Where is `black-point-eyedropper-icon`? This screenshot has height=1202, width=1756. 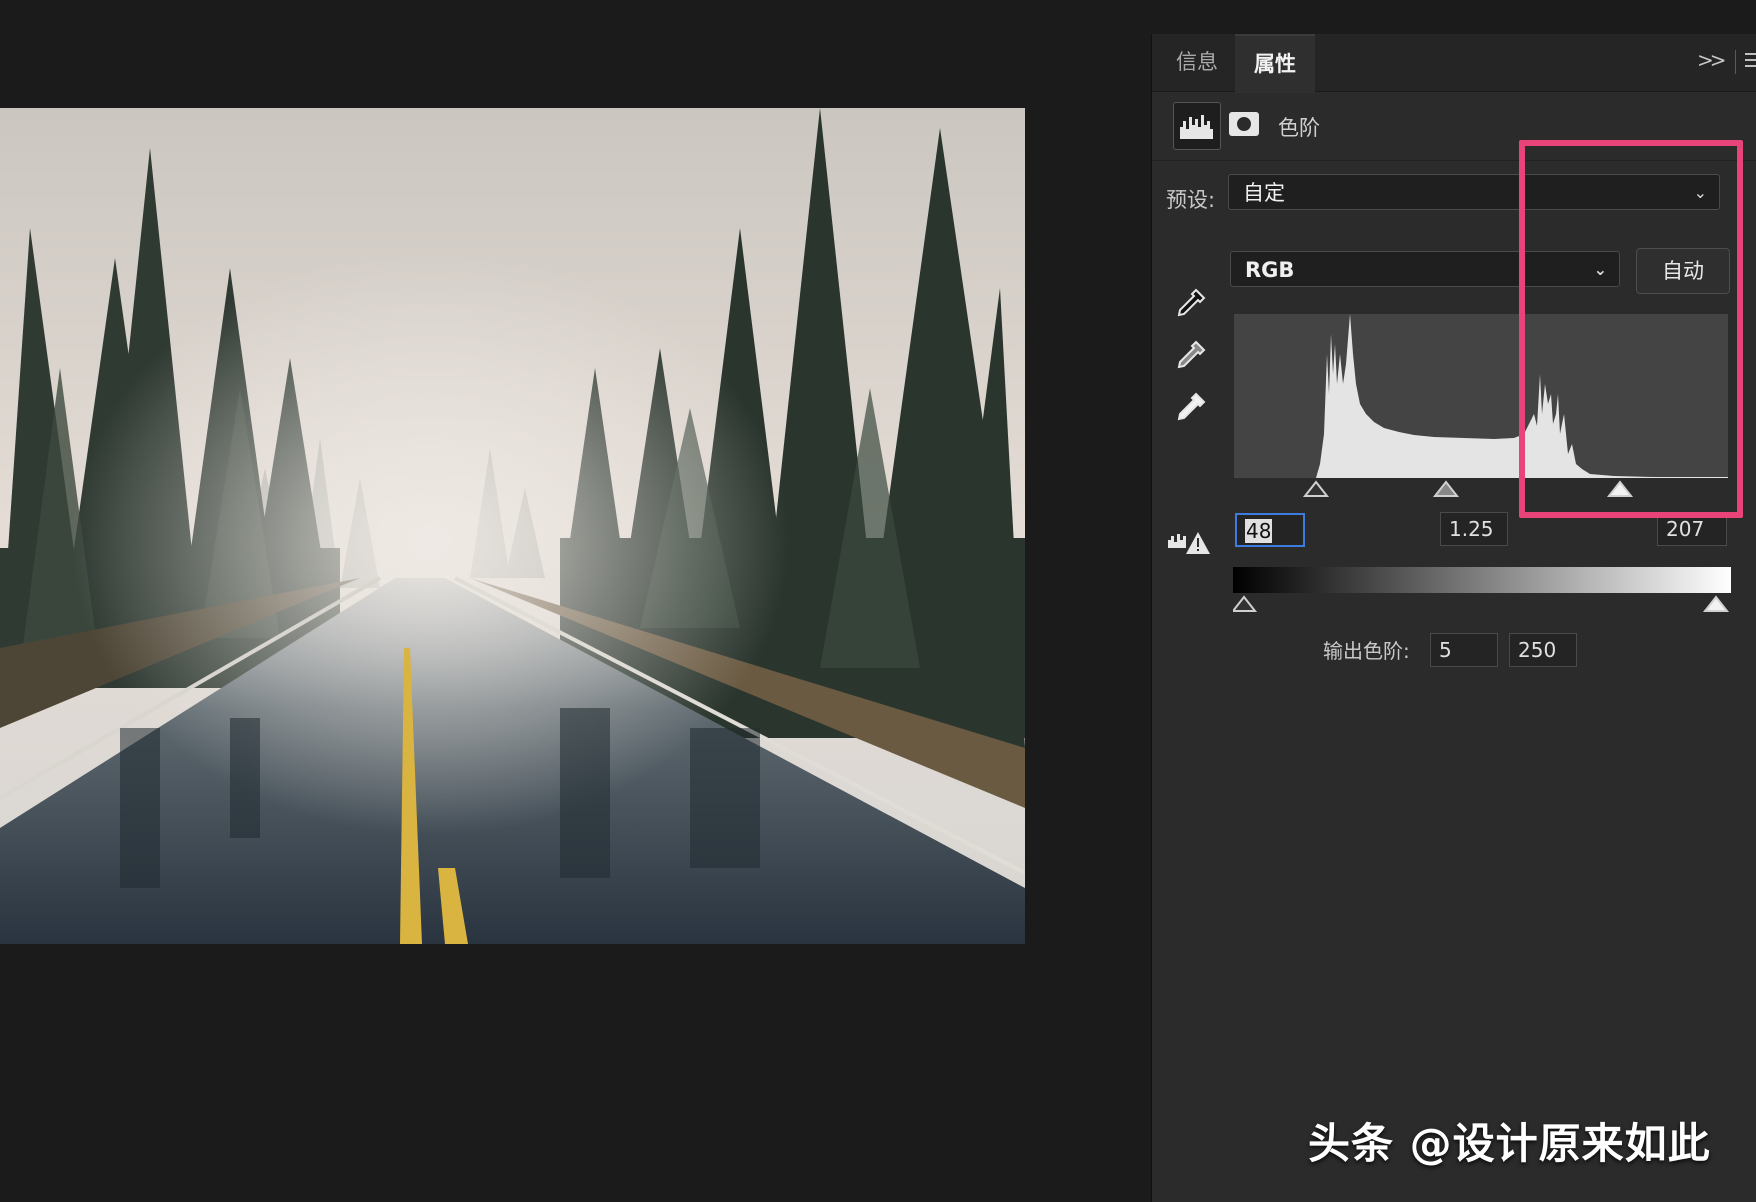 black-point-eyedropper-icon is located at coordinates (1191, 303).